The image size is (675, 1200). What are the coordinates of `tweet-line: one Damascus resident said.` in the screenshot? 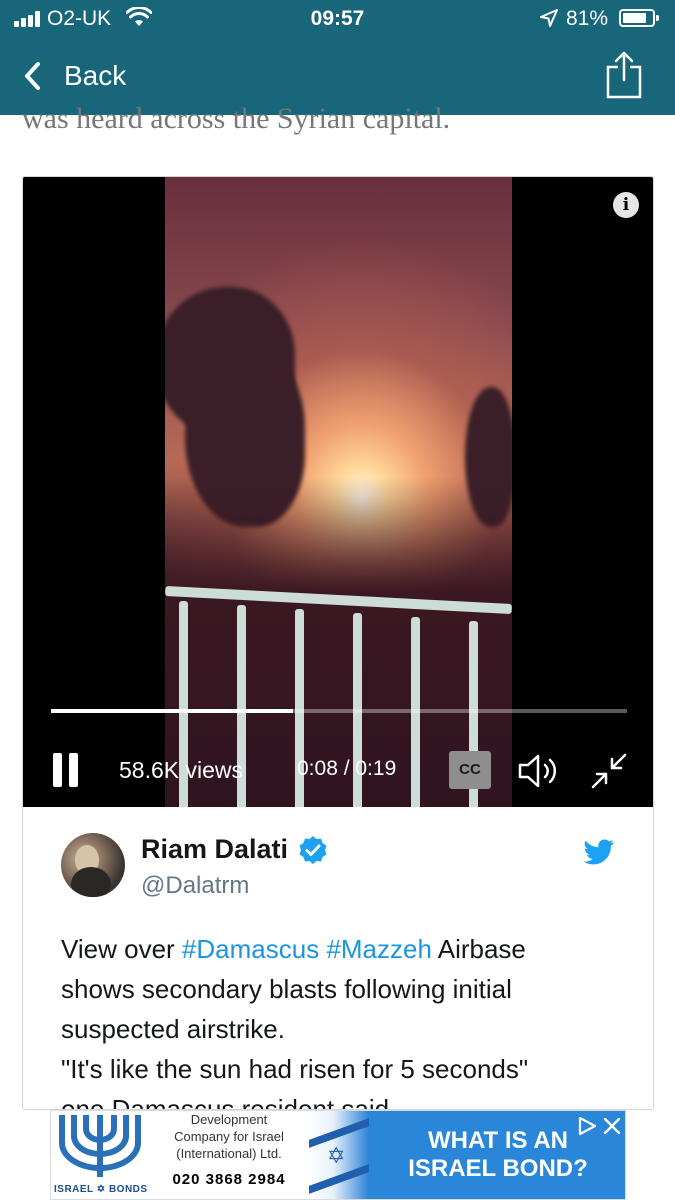 It's located at (229, 1102).